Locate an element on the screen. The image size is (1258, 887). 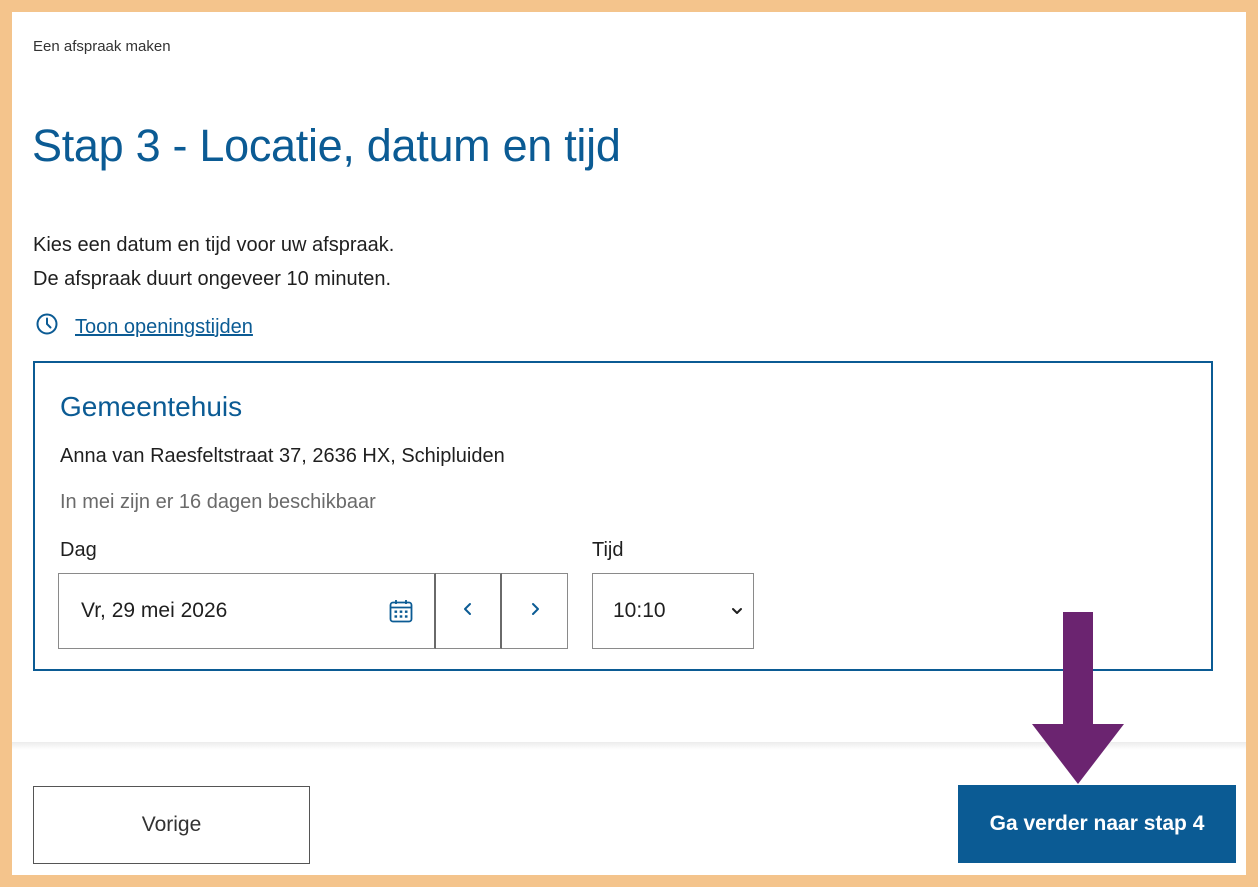
date-value: Vr, 29 mei 2026 is located at coordinates (154, 611).